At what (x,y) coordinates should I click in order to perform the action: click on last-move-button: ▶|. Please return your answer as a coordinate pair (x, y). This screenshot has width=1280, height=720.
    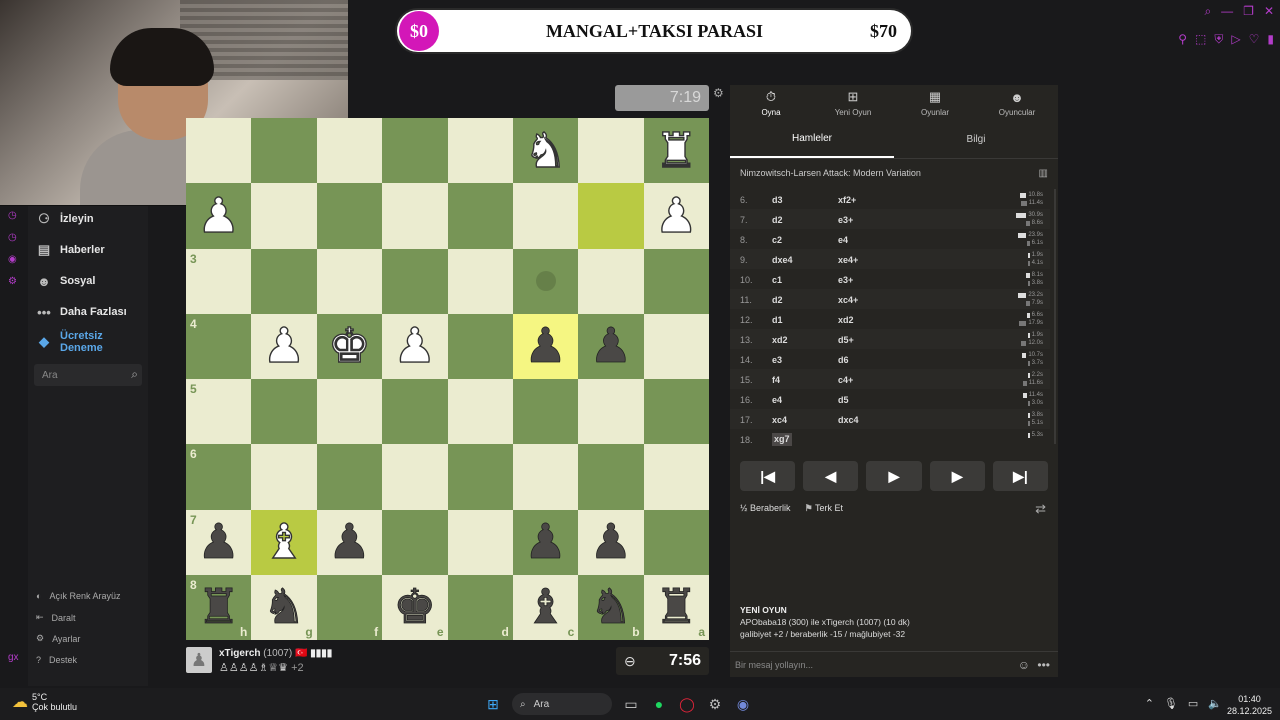
    Looking at the image, I should click on (1020, 476).